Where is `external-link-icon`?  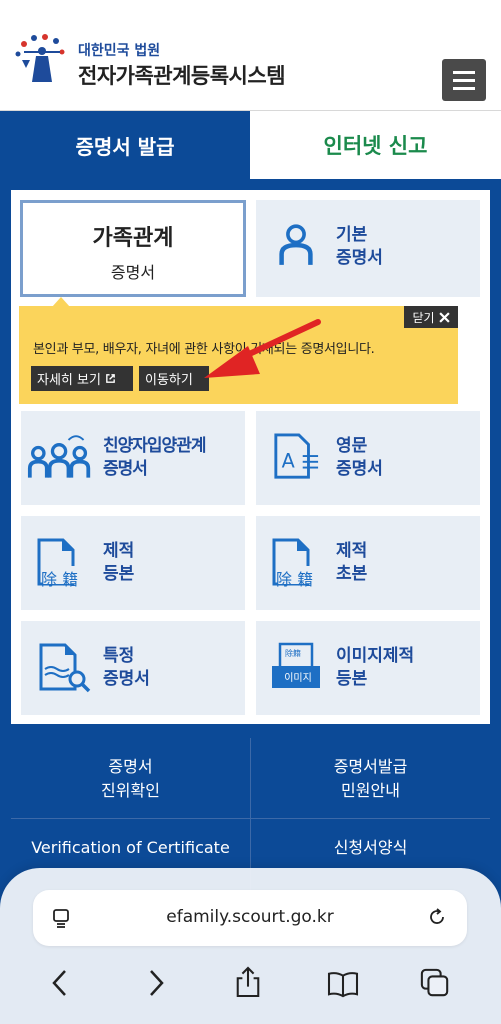
external-link-icon is located at coordinates (110, 378).